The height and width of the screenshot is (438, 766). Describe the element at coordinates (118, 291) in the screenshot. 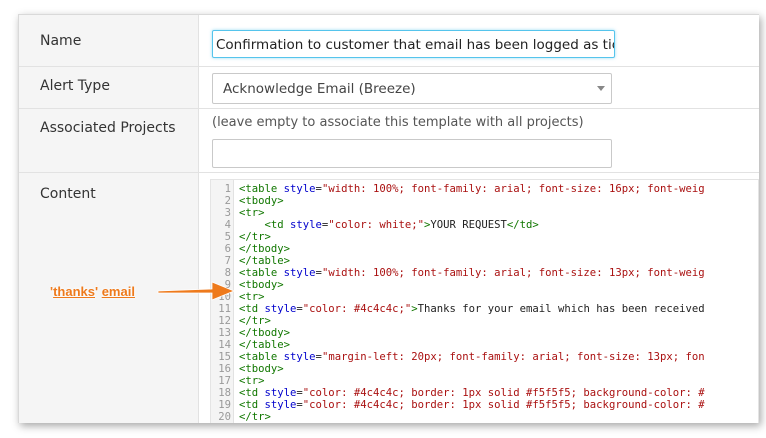

I see `annotation-word-email: email` at that location.